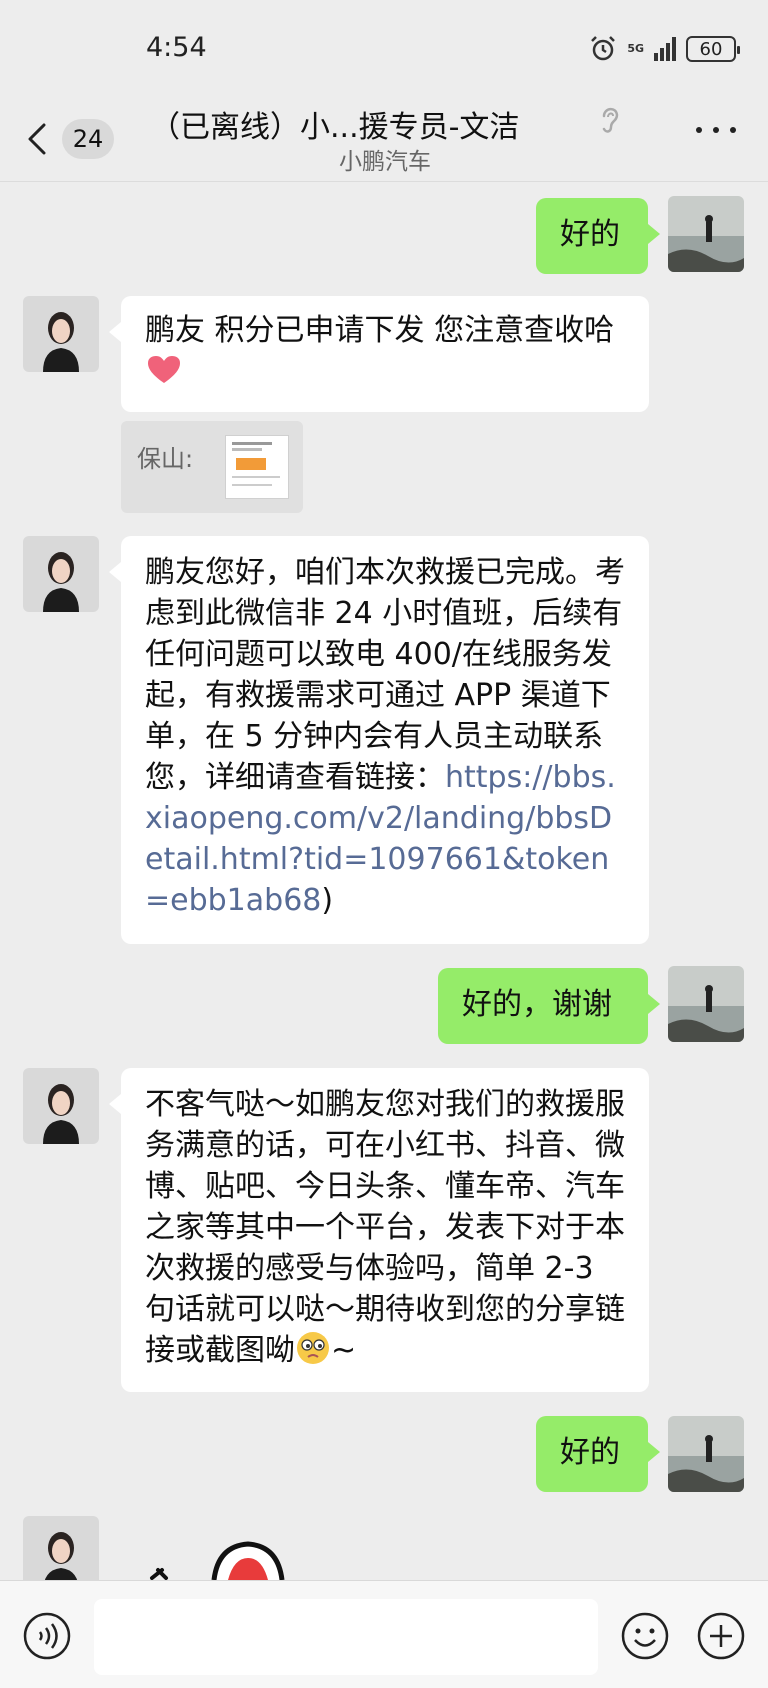 Image resolution: width=768 pixels, height=1688 pixels. I want to click on chat-title: （已离线）小...援专员-文洁, so click(335, 127).